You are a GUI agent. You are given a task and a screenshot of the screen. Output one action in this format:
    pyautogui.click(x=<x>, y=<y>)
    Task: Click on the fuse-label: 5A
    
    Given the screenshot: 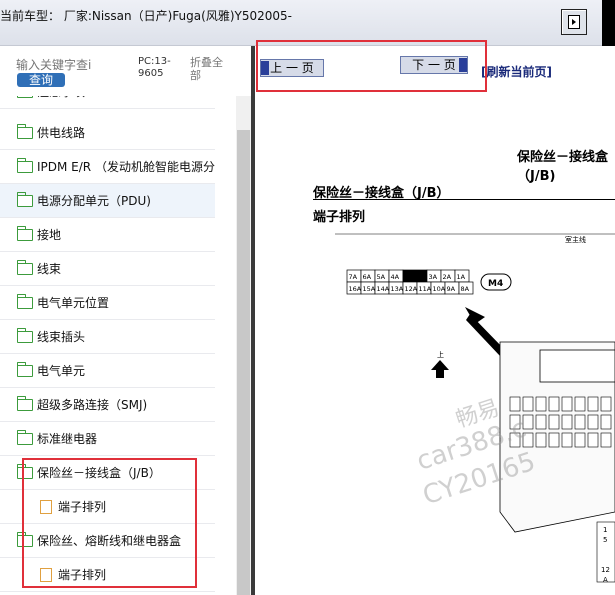 What is the action you would take?
    pyautogui.click(x=381, y=277)
    